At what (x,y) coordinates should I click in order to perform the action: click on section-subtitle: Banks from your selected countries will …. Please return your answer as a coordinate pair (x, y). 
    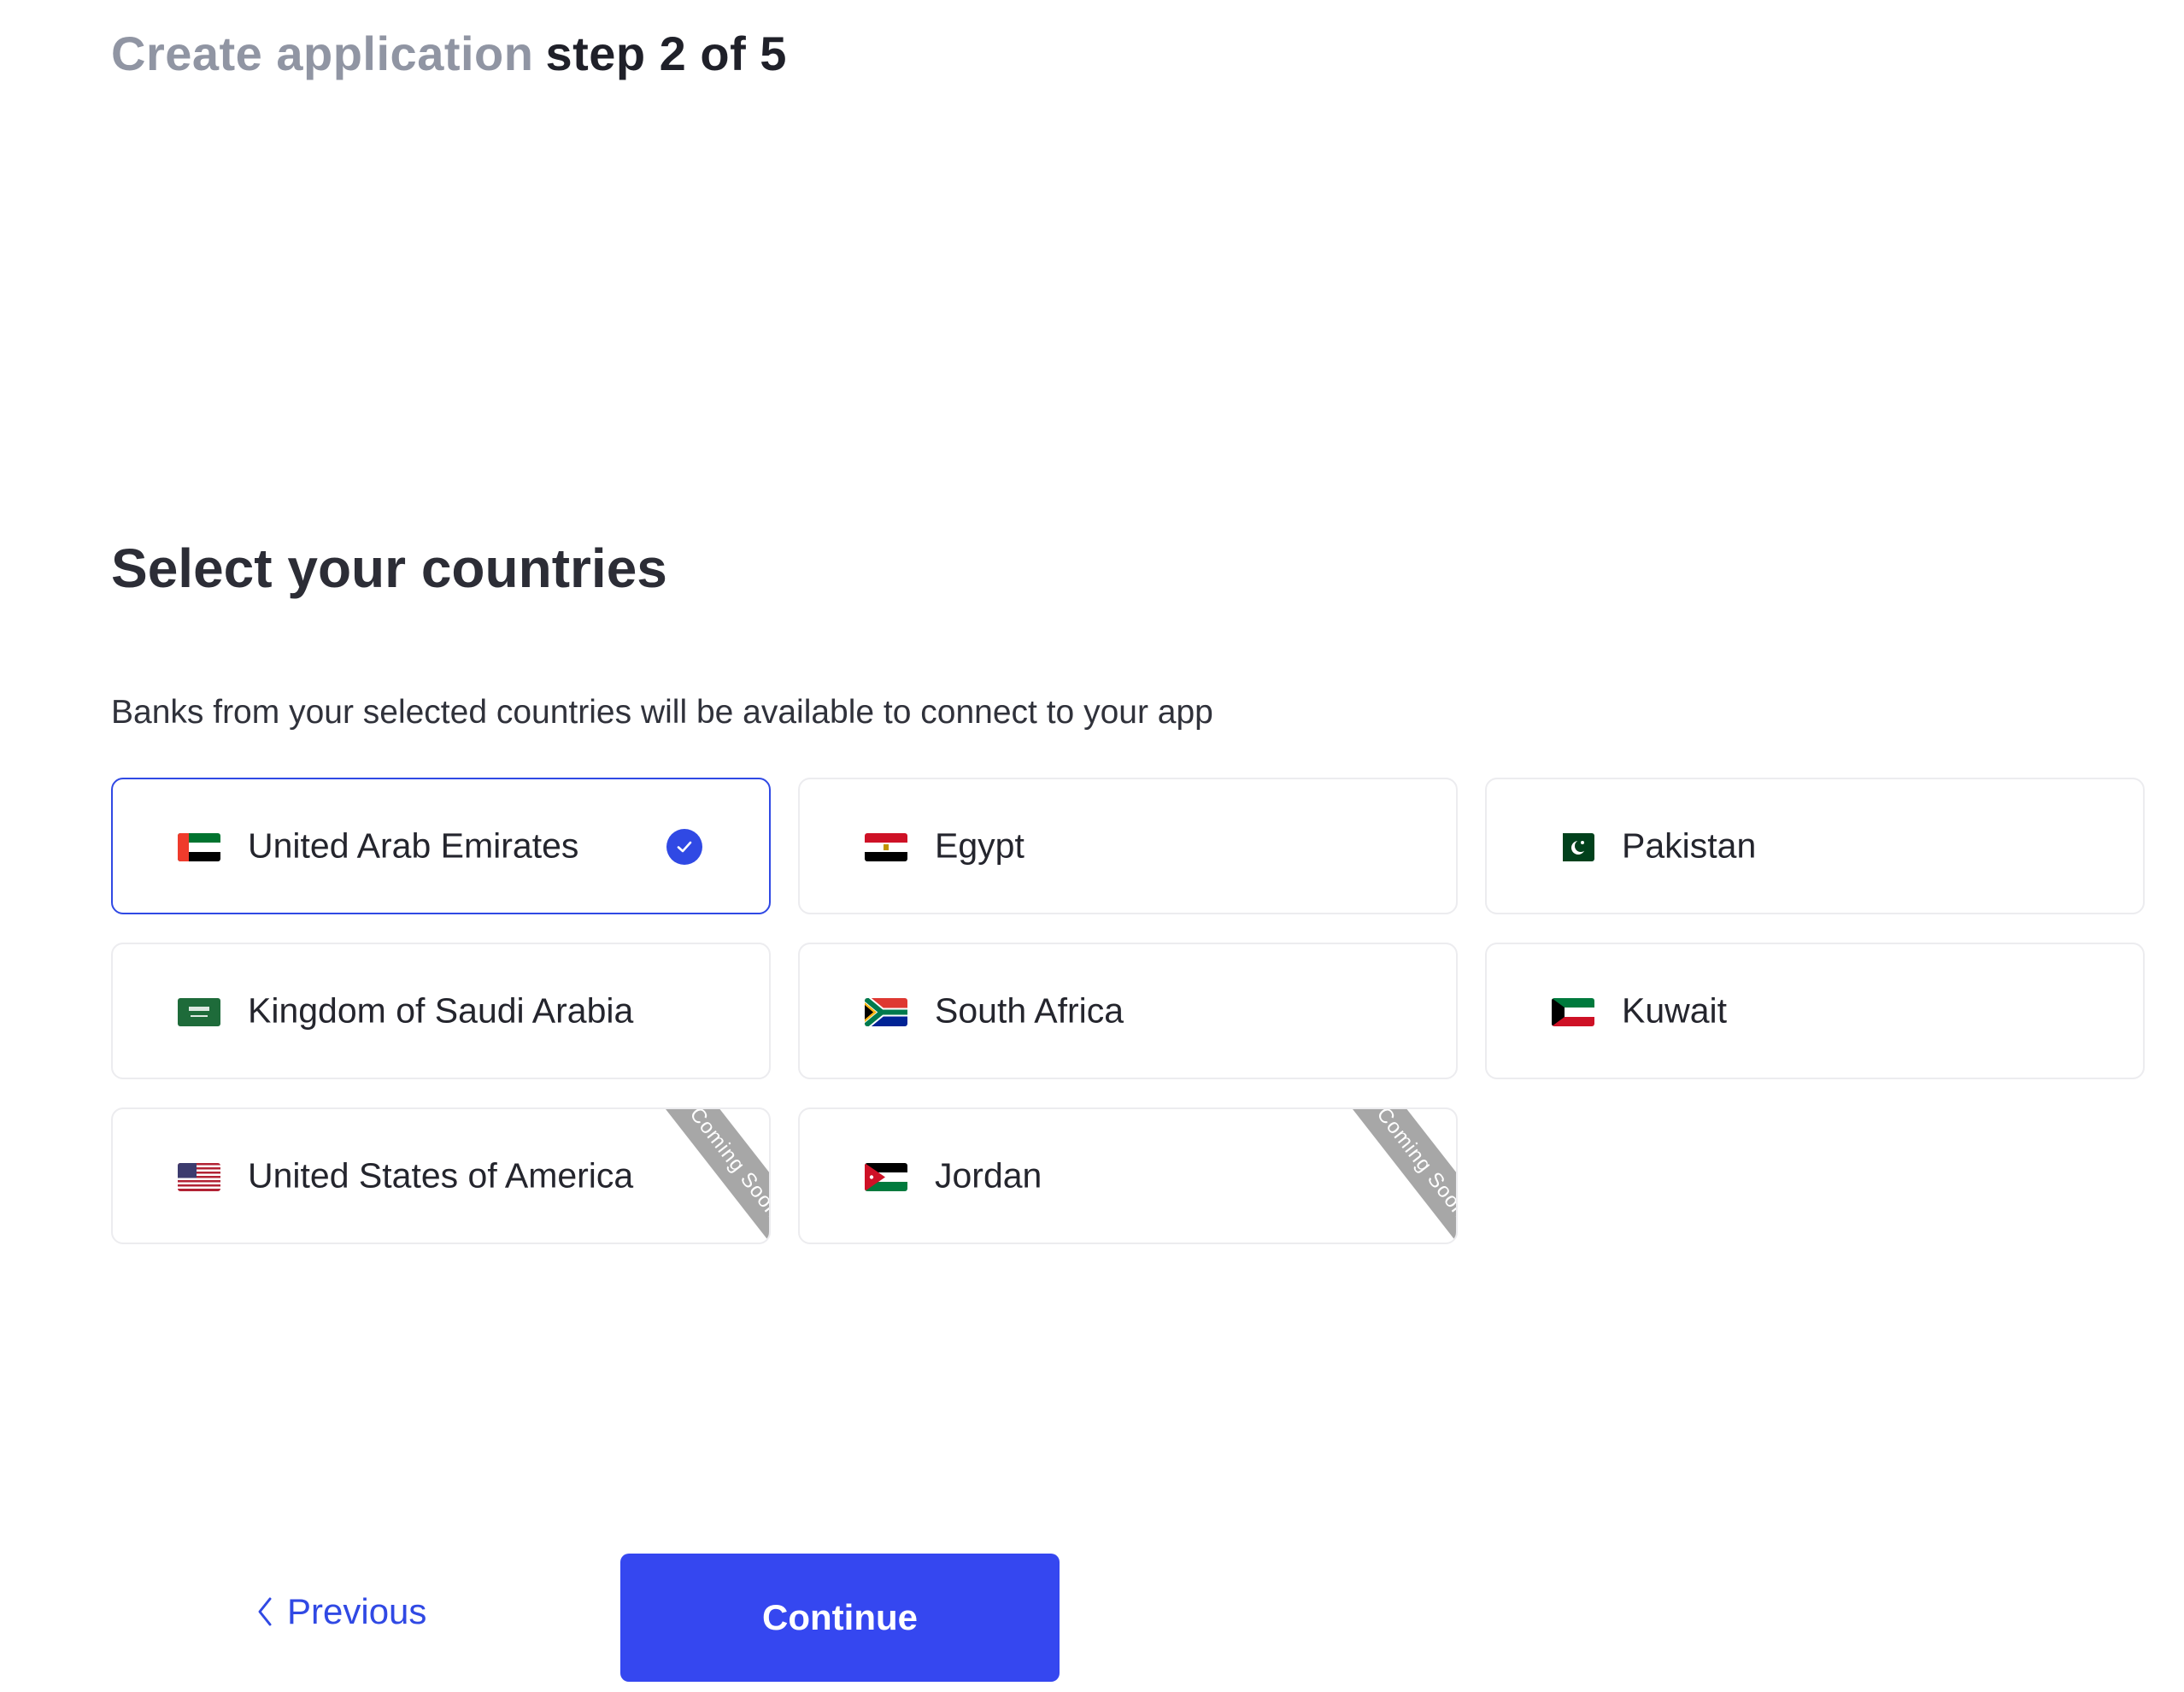
    Looking at the image, I should click on (662, 712).